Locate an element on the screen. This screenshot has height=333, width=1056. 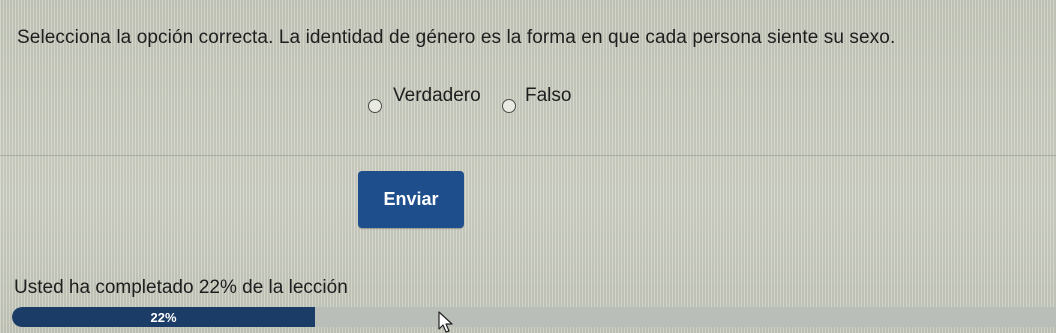
option-false-label: Falso is located at coordinates (548, 96).